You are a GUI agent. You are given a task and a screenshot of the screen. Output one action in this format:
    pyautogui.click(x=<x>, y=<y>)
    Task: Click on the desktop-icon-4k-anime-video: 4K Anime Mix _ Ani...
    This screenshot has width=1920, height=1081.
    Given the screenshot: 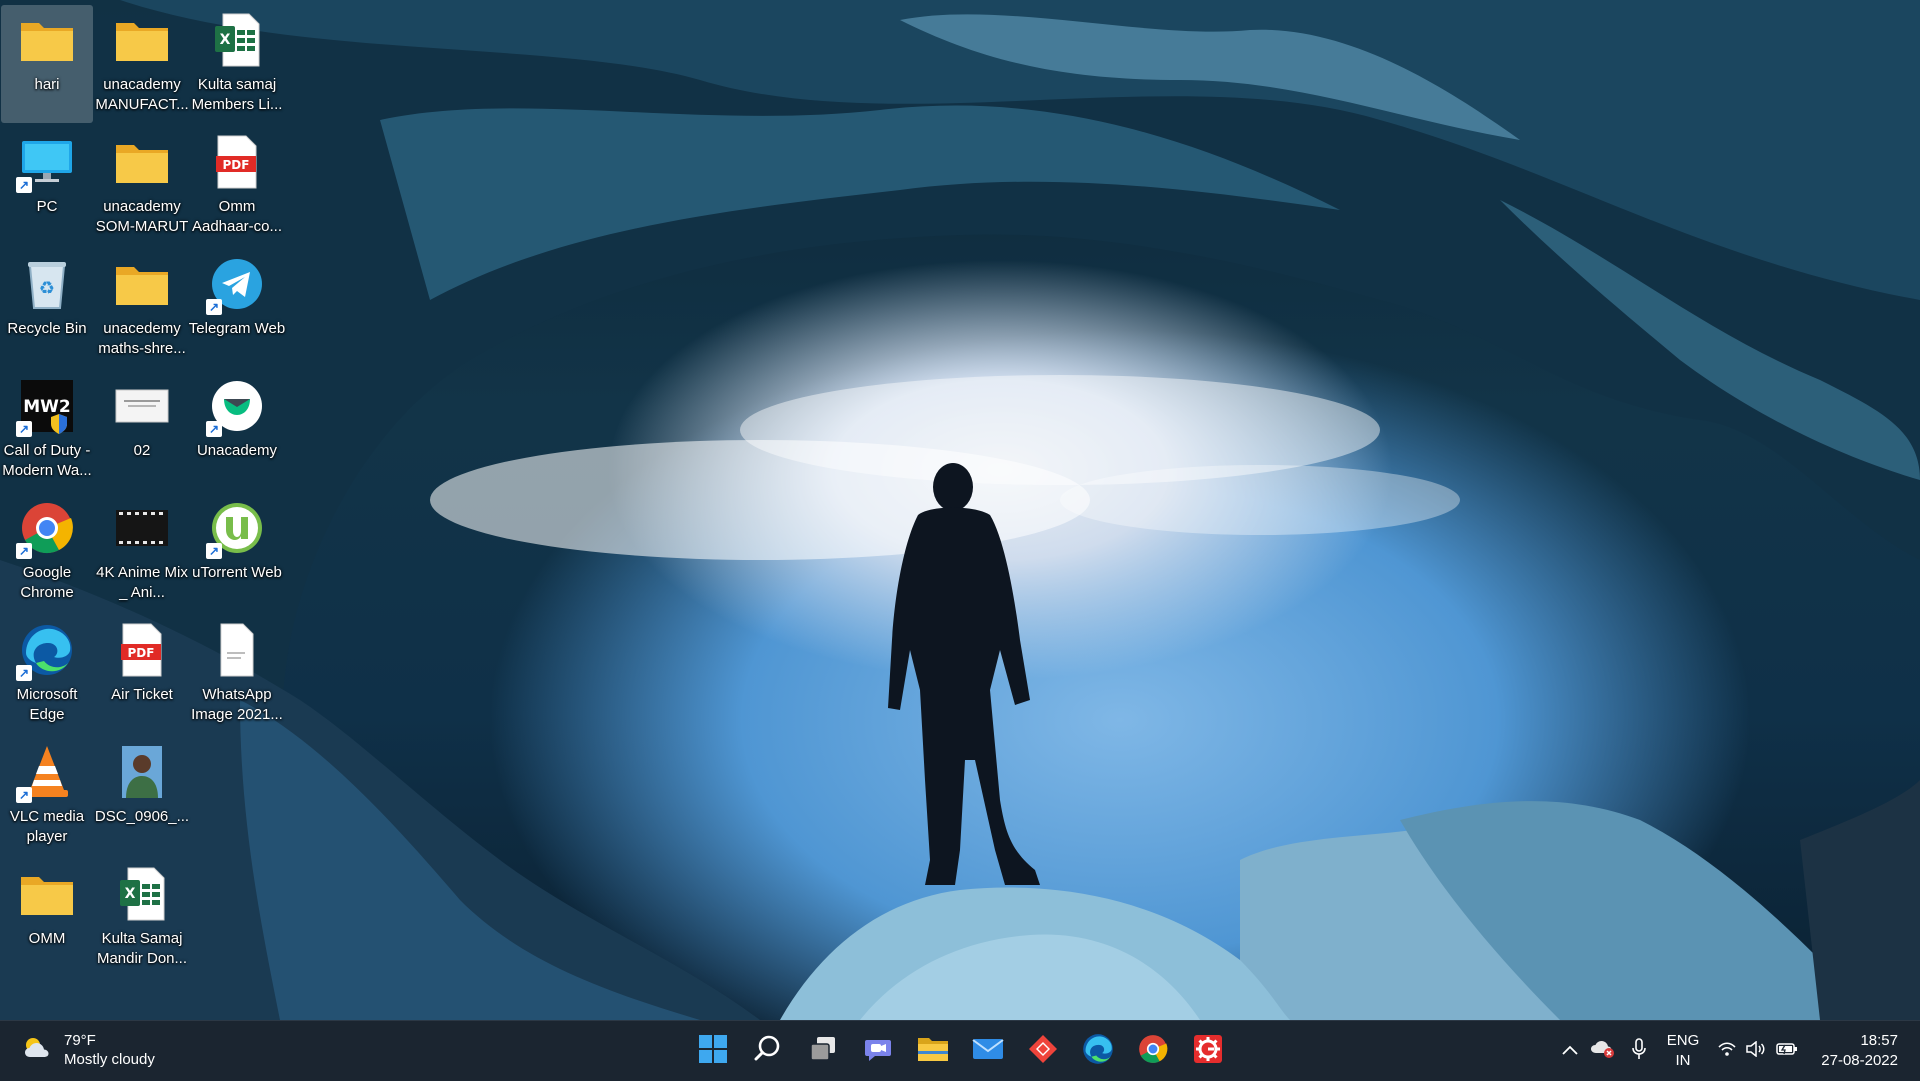 What is the action you would take?
    pyautogui.click(x=142, y=552)
    